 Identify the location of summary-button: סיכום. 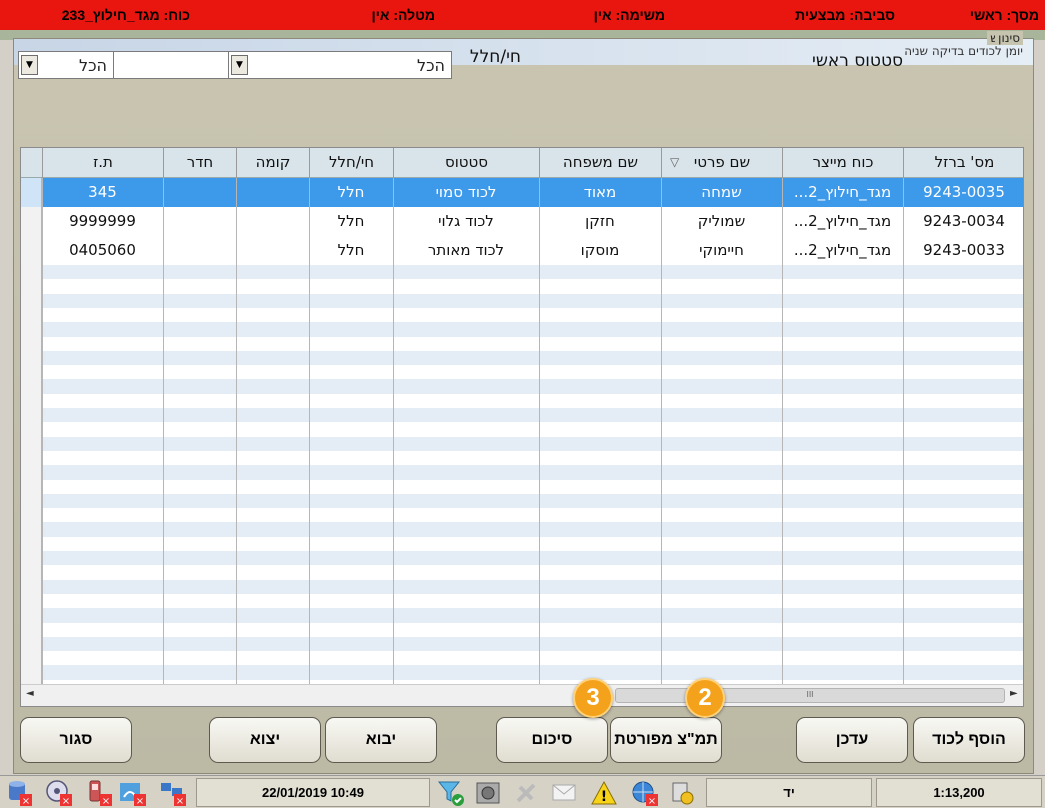
(552, 740).